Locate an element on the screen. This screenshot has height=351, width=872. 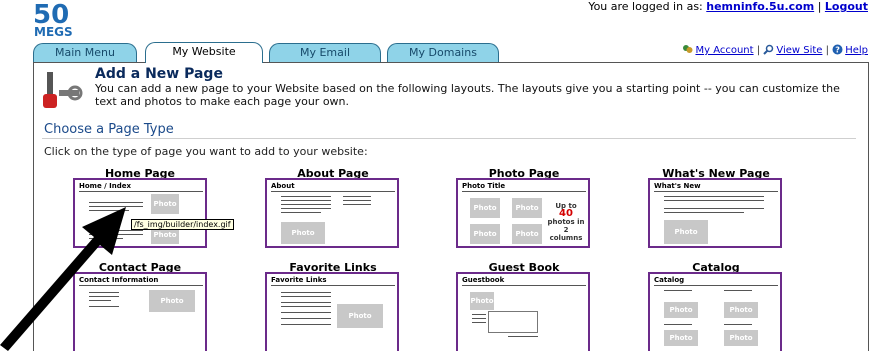
tab-my-domains: My Domains is located at coordinates (443, 52).